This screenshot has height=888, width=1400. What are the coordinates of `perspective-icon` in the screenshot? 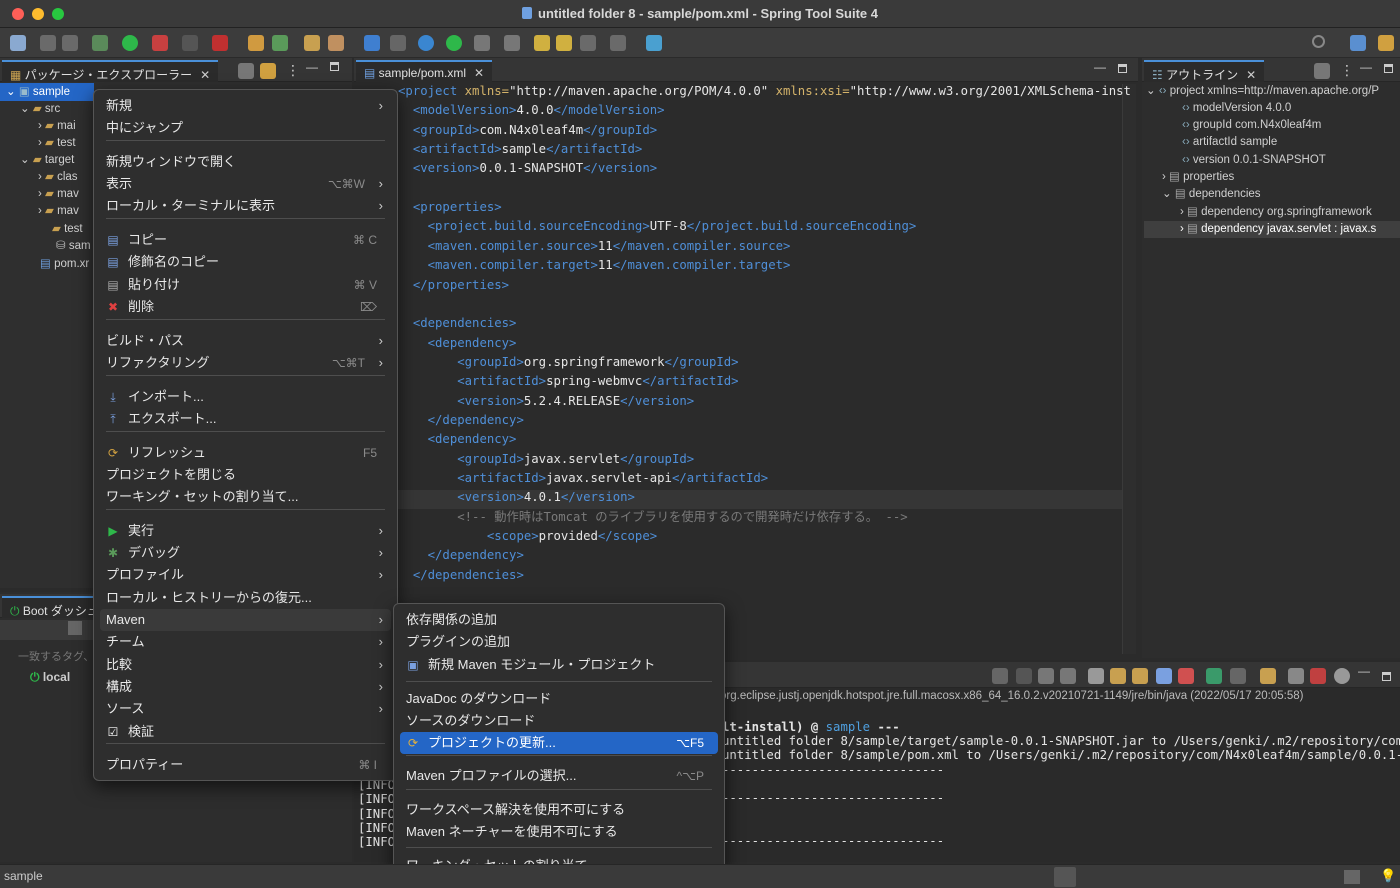 It's located at (1358, 43).